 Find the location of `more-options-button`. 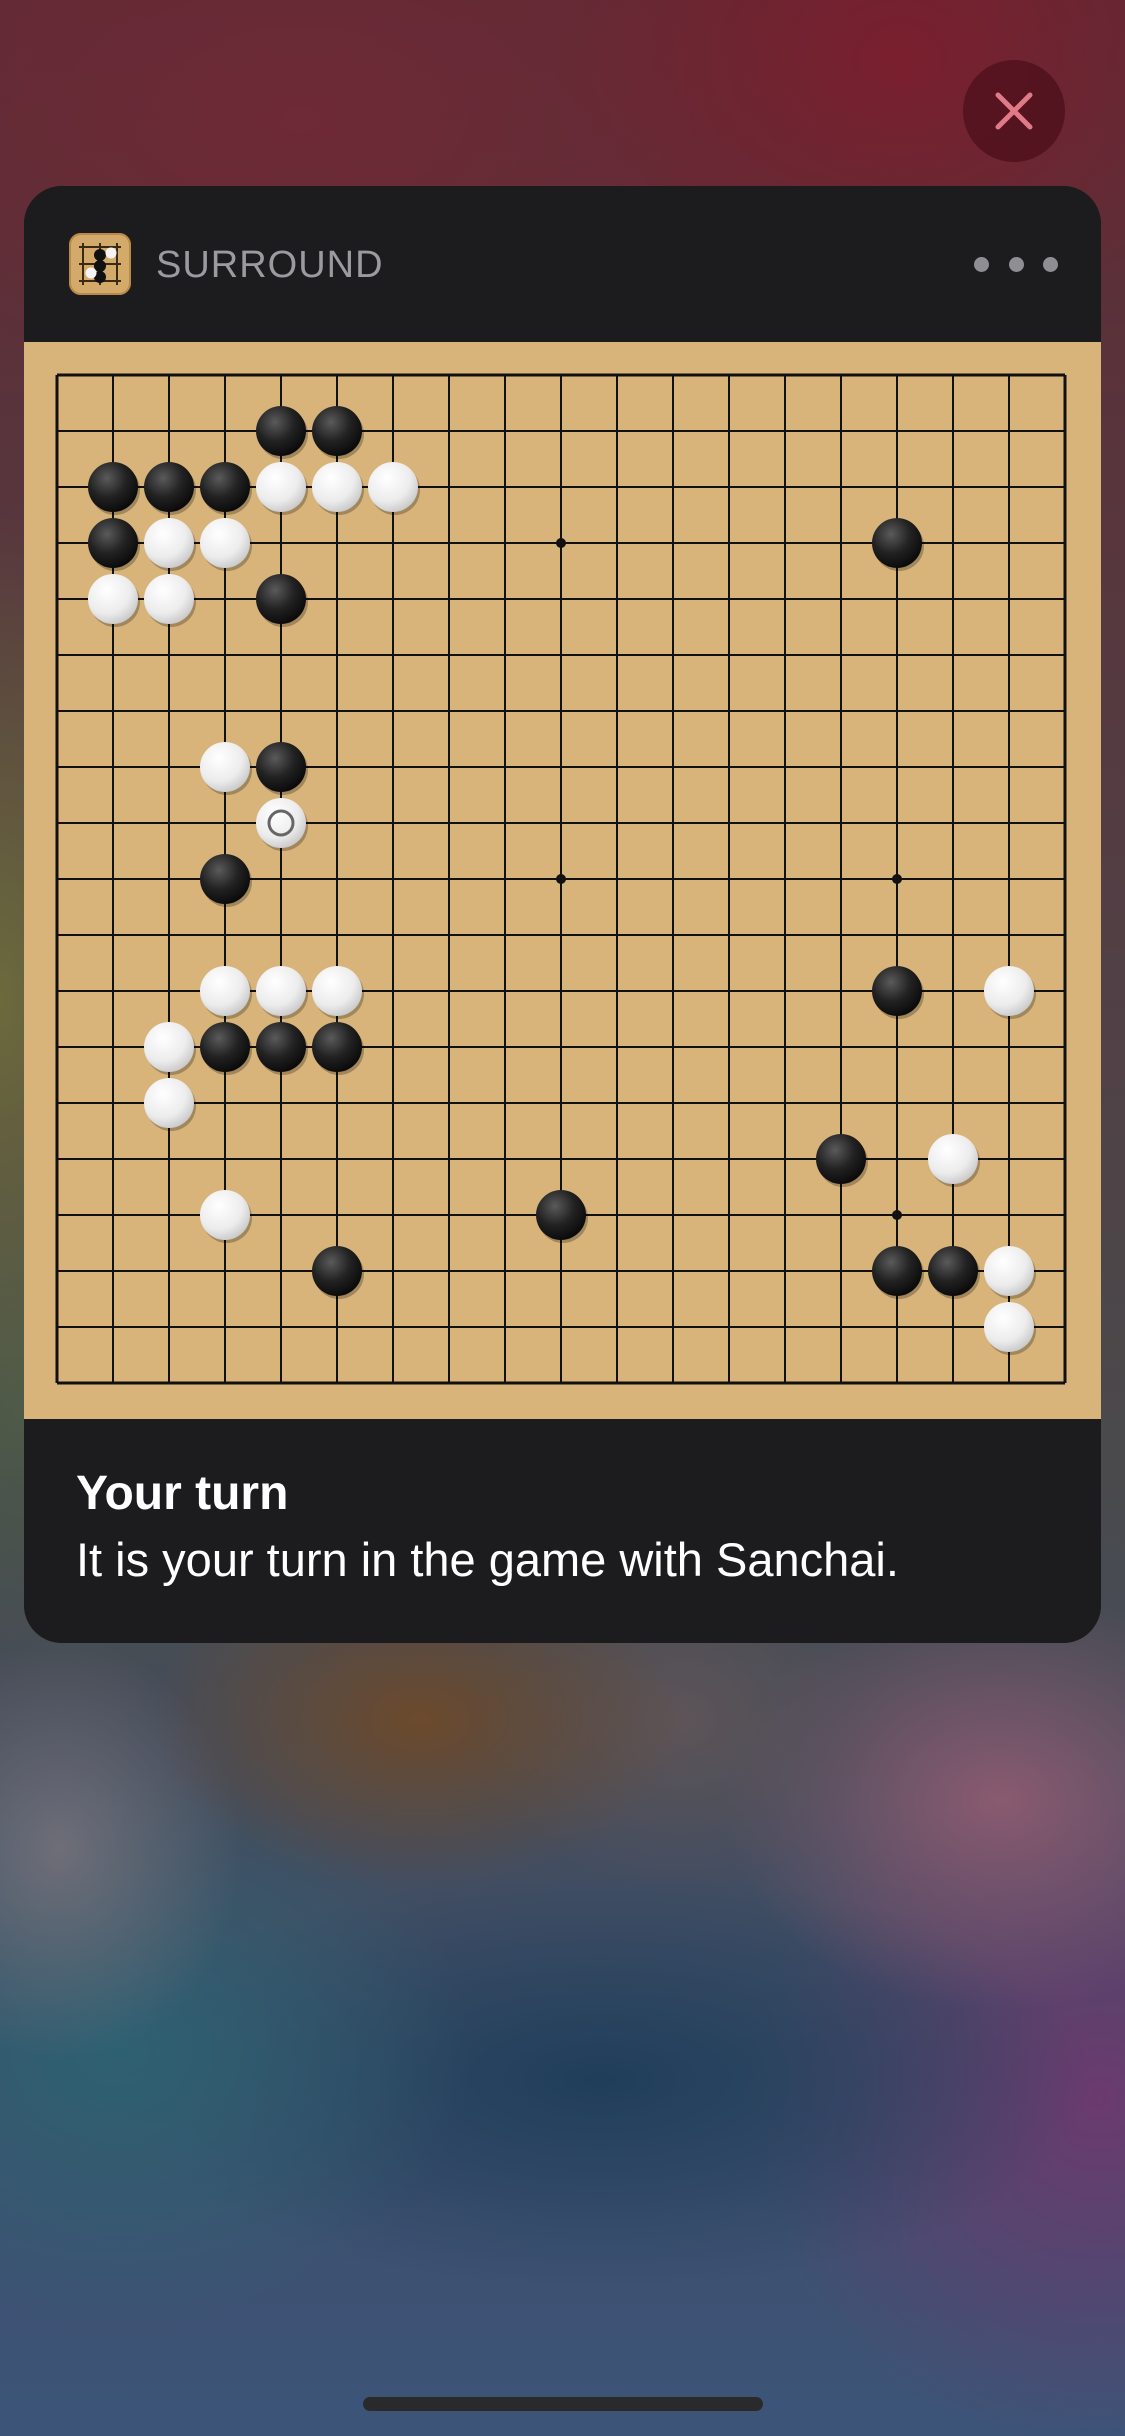

more-options-button is located at coordinates (1016, 264).